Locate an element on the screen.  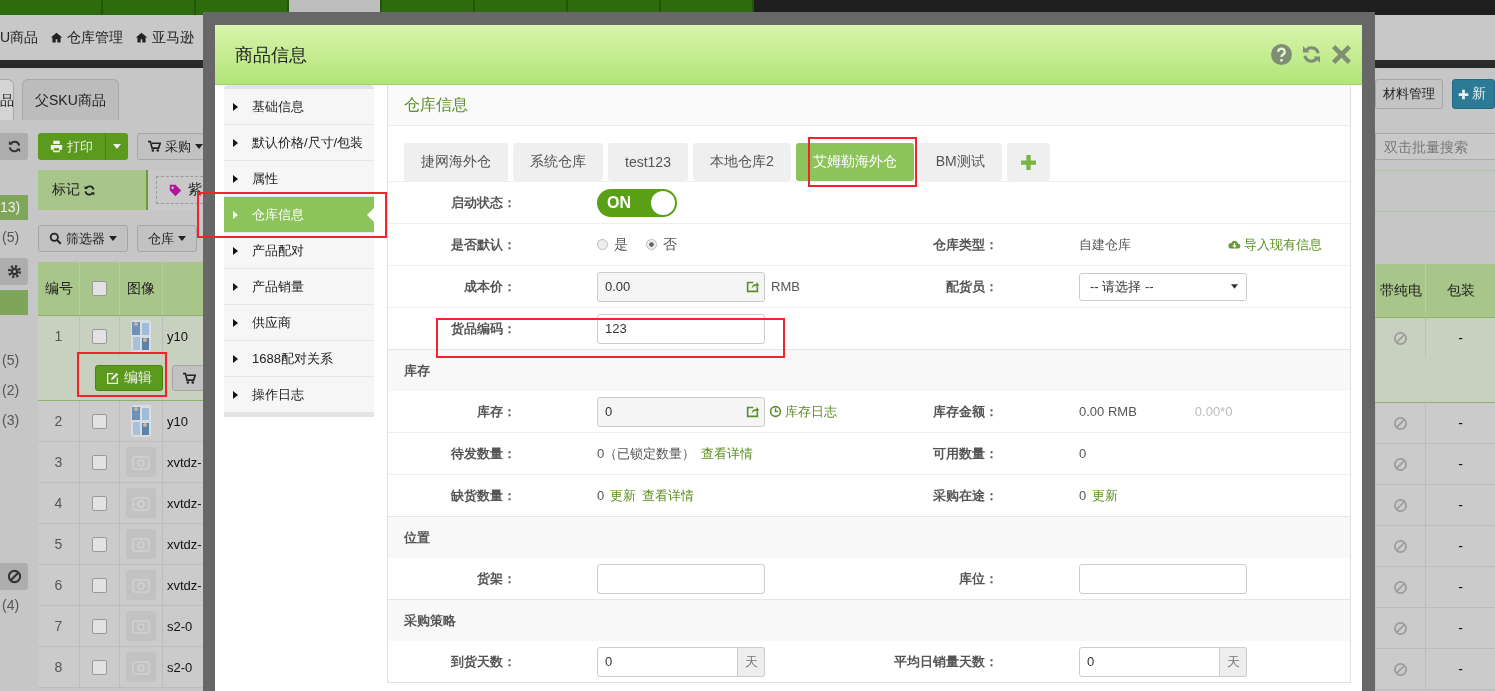
log-link: 库存日志 is located at coordinates (803, 411).